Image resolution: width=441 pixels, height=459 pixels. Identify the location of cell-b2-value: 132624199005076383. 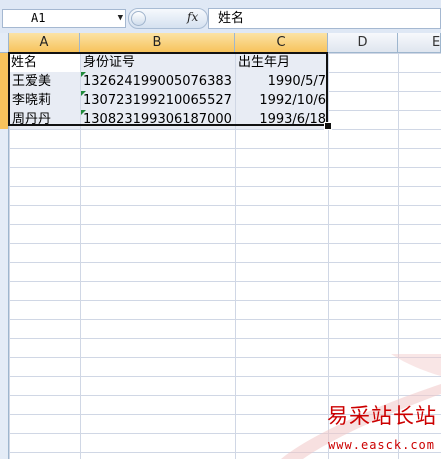
(157, 81).